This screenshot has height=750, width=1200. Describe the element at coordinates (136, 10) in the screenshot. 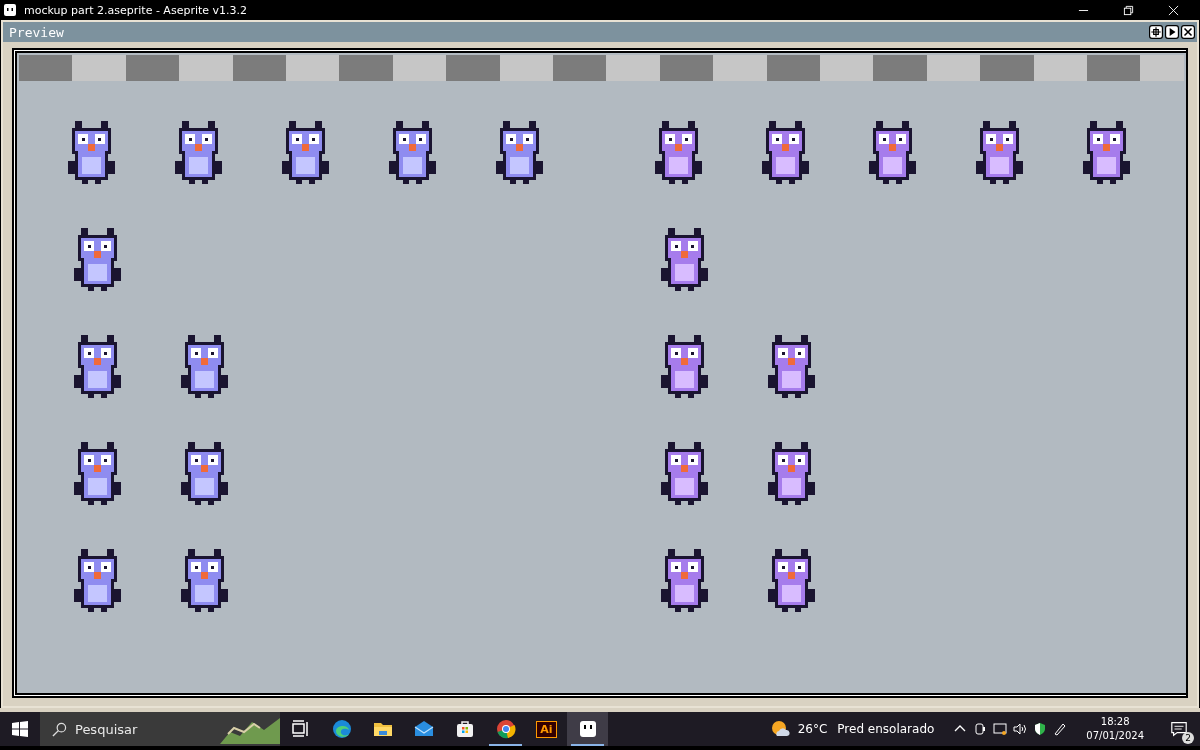

I see `window-title: mockup part 2.aseprite - Aseprite v1.3.2` at that location.